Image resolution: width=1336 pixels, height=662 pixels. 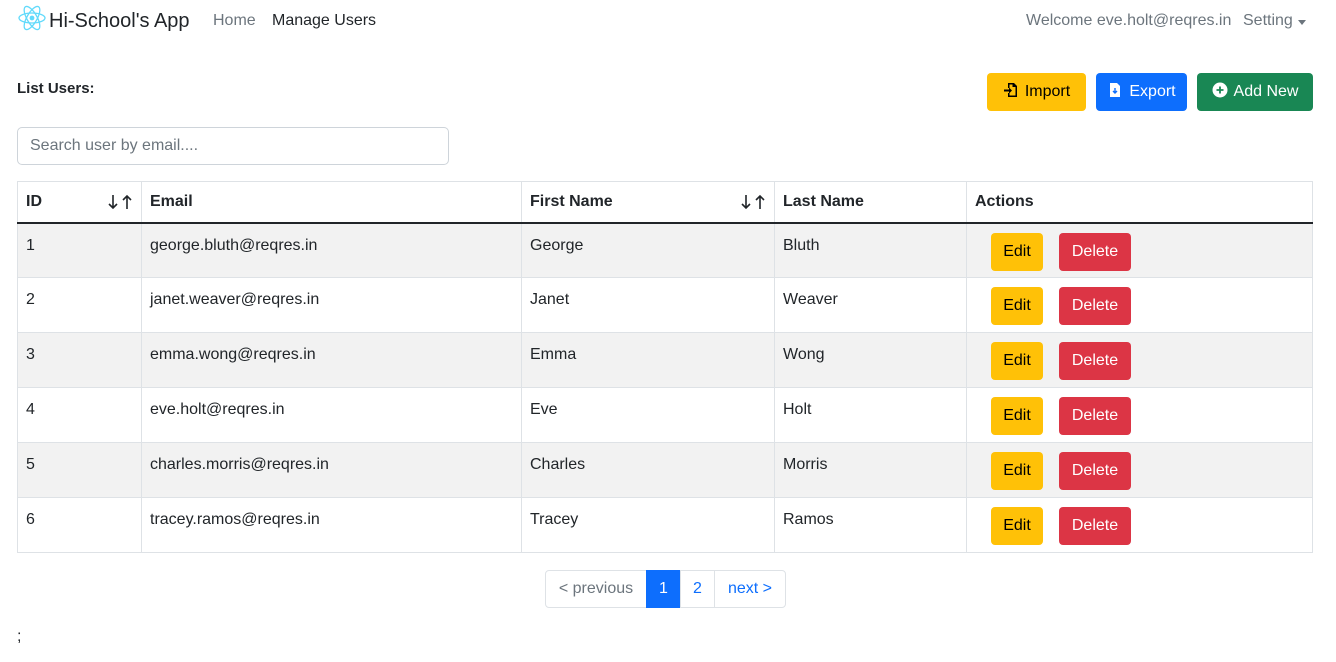 What do you see at coordinates (120, 202) in the screenshot?
I see `sort-id-button` at bounding box center [120, 202].